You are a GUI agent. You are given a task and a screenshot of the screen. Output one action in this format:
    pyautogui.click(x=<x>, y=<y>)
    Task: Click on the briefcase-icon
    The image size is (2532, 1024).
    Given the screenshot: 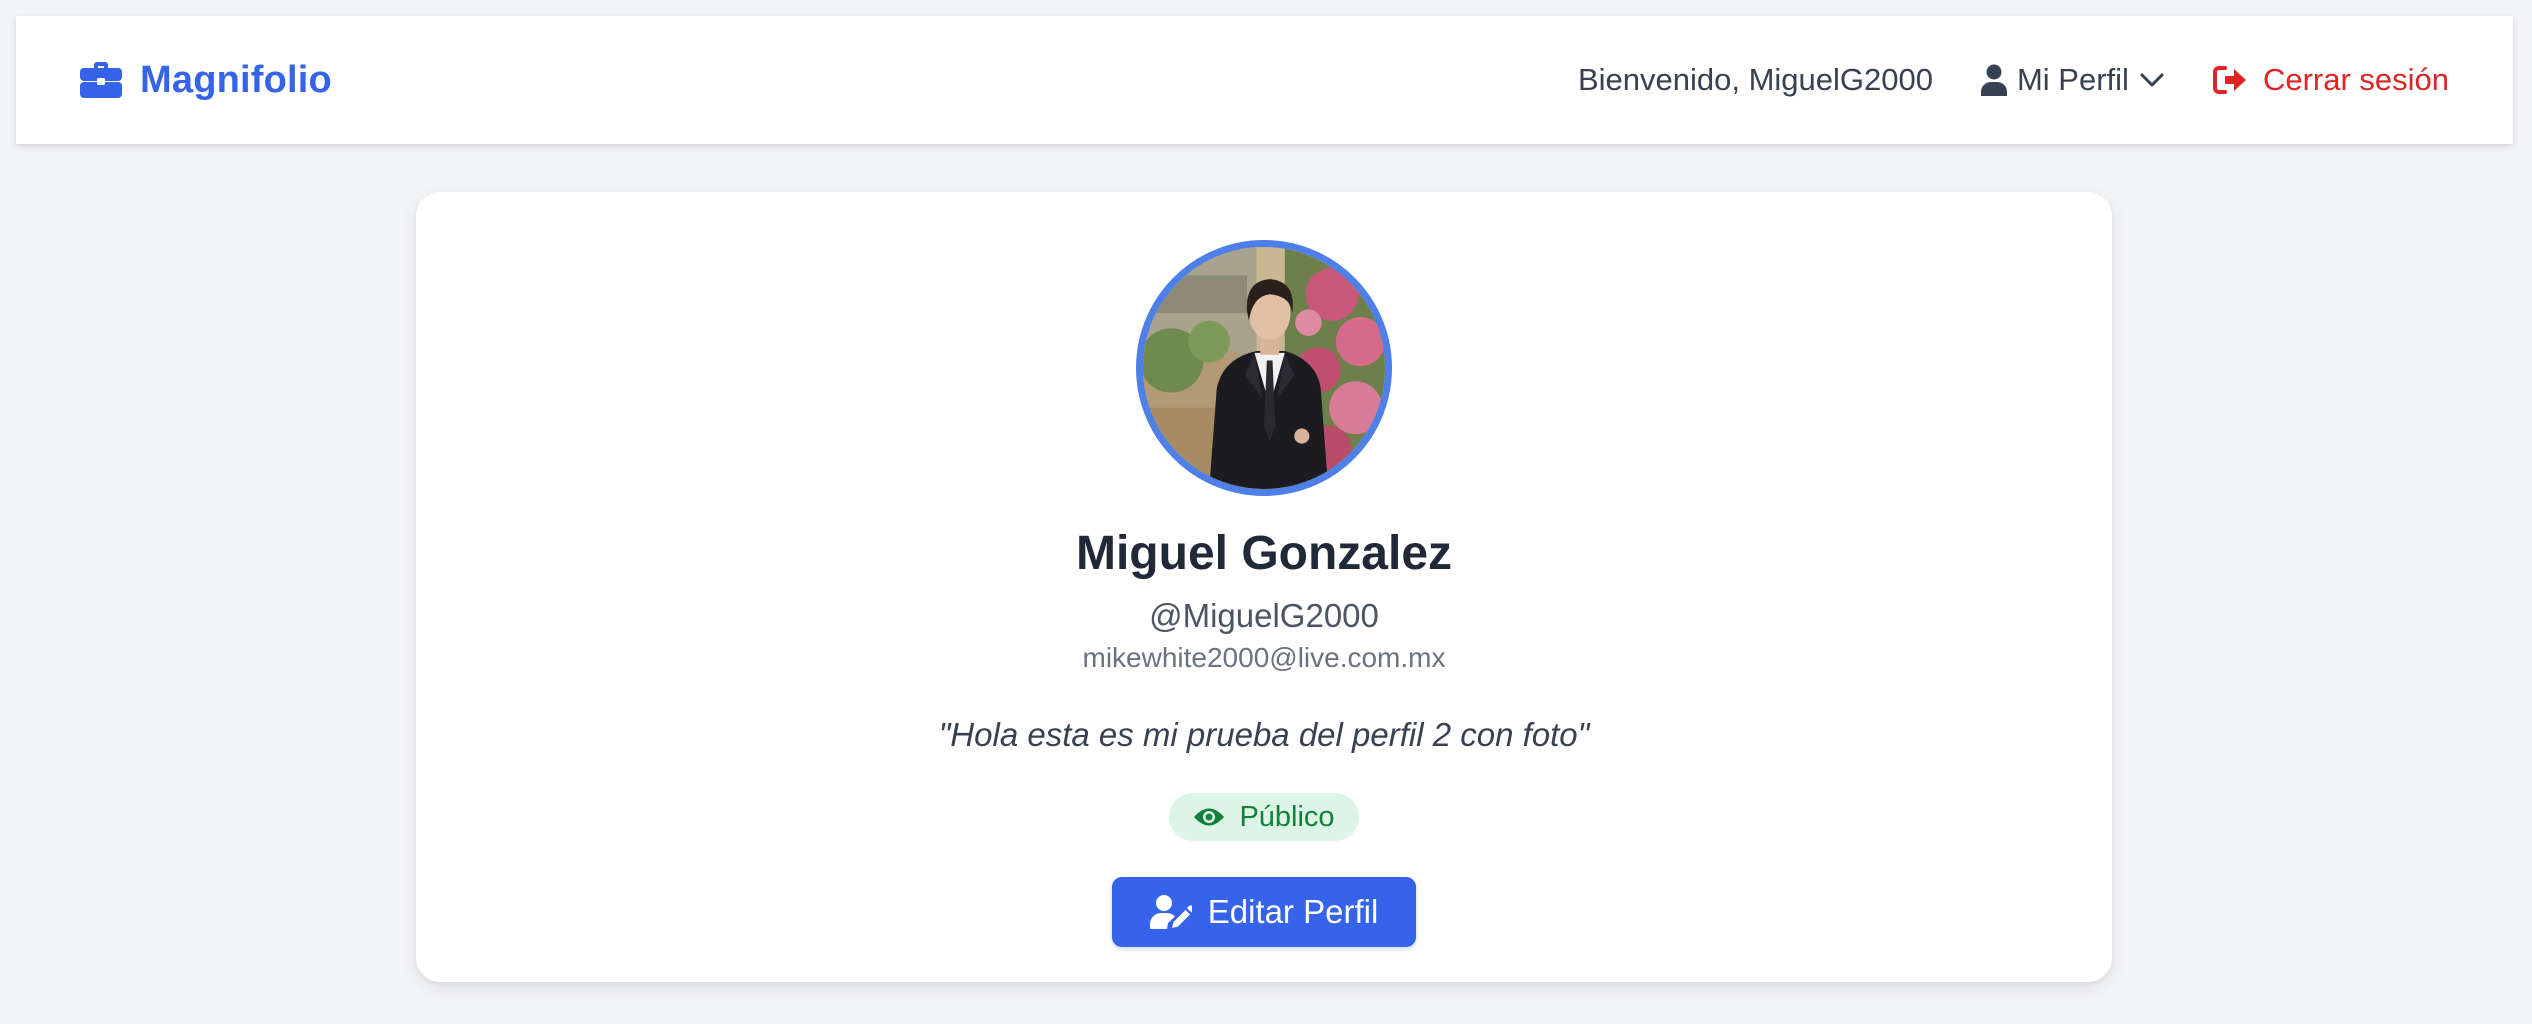 What is the action you would take?
    pyautogui.click(x=101, y=80)
    